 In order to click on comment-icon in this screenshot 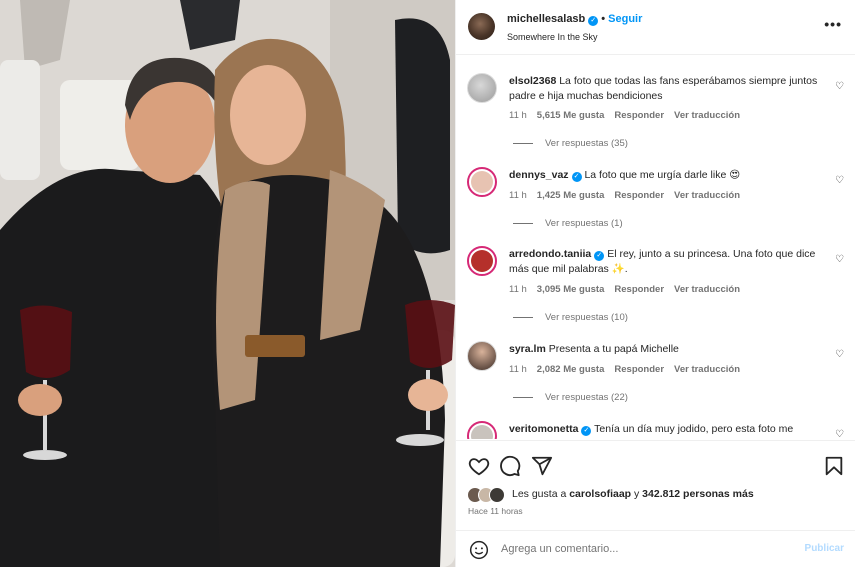, I will do `click(510, 466)`.